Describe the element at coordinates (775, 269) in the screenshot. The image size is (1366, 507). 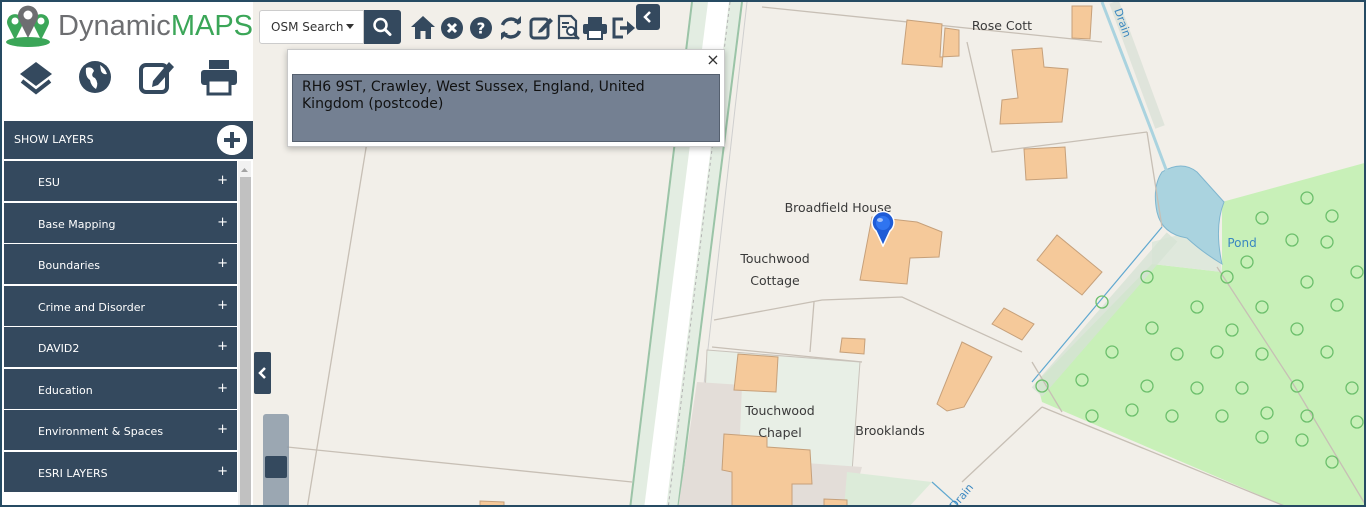
I see `map-label-touchwood-cottage: Touchwood Cottage` at that location.